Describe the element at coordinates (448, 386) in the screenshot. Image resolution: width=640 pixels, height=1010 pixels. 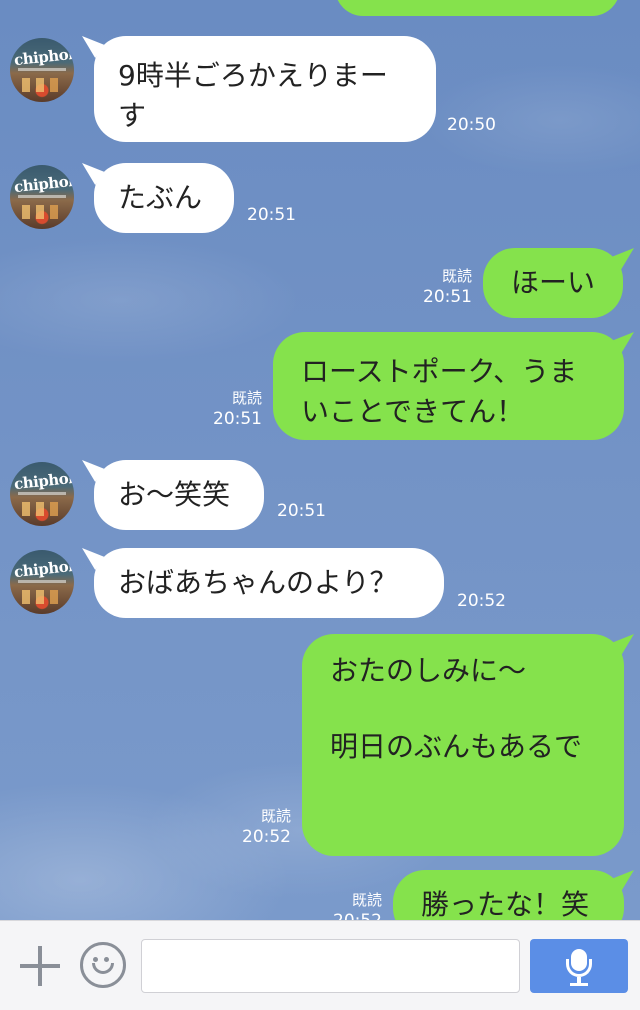
I see `message-bubble: ローストポーク、うま いことできてん！` at that location.